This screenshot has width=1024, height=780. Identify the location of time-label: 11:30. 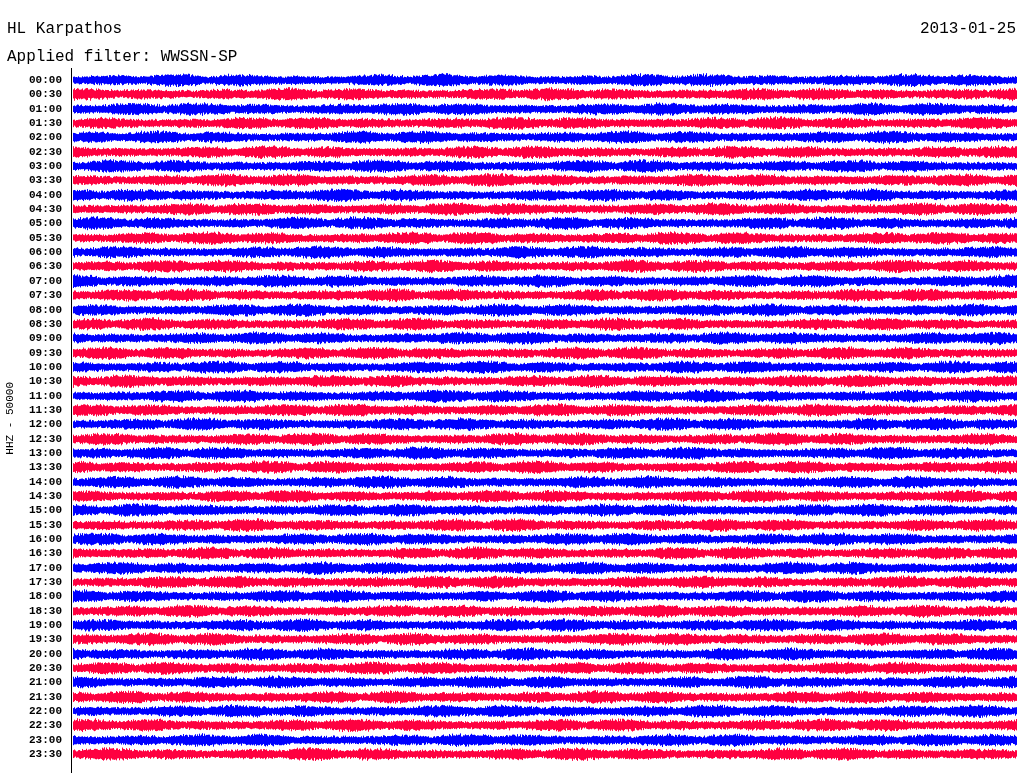
(45, 410).